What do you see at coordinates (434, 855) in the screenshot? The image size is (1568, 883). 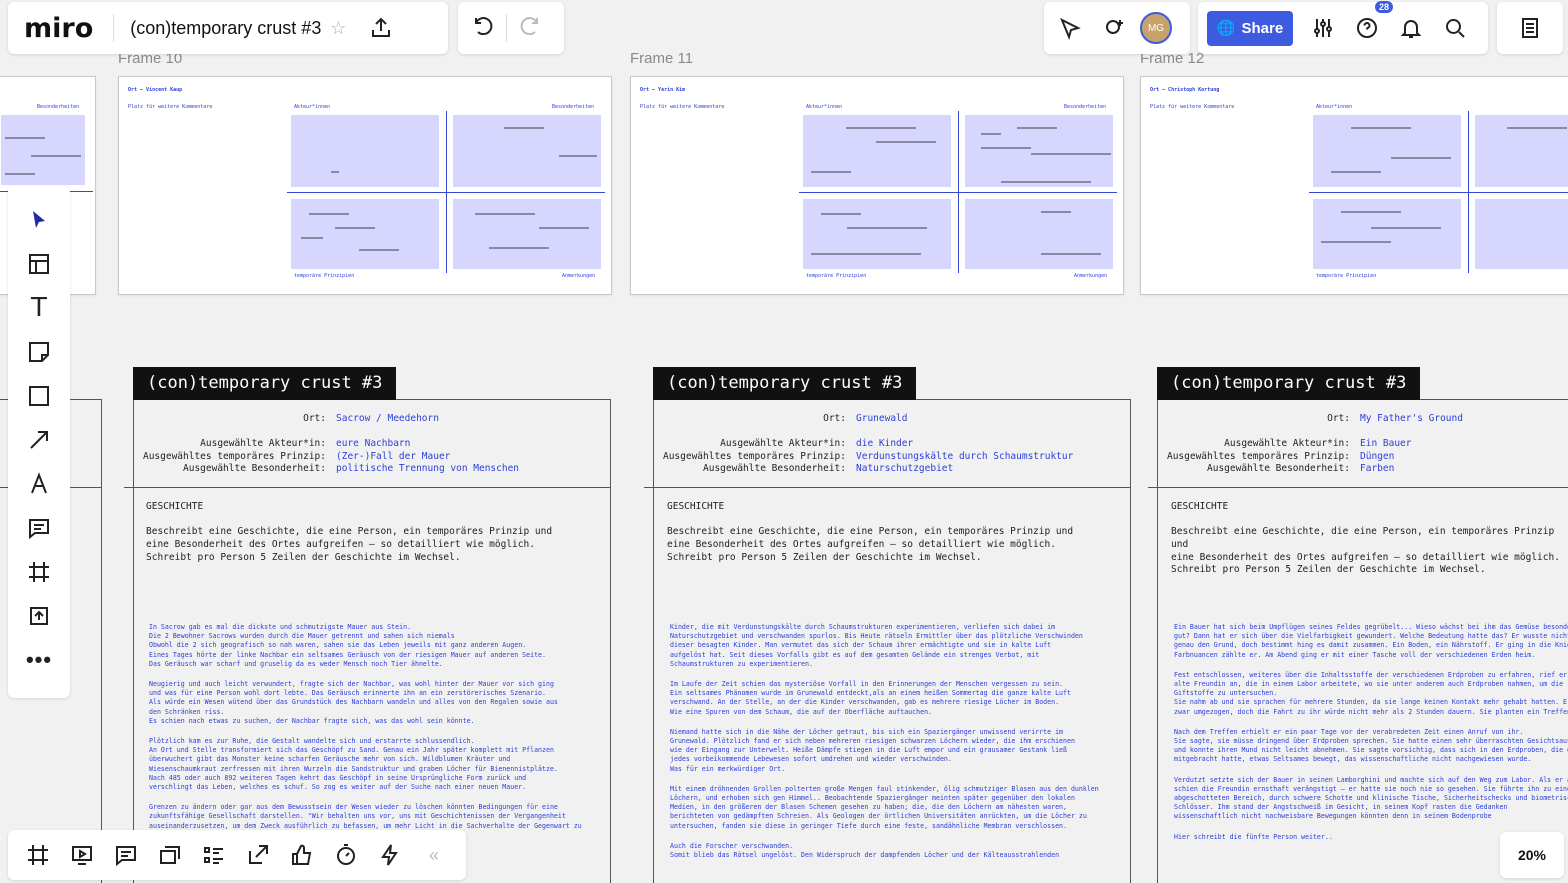 I see `collapse-icon: «` at bounding box center [434, 855].